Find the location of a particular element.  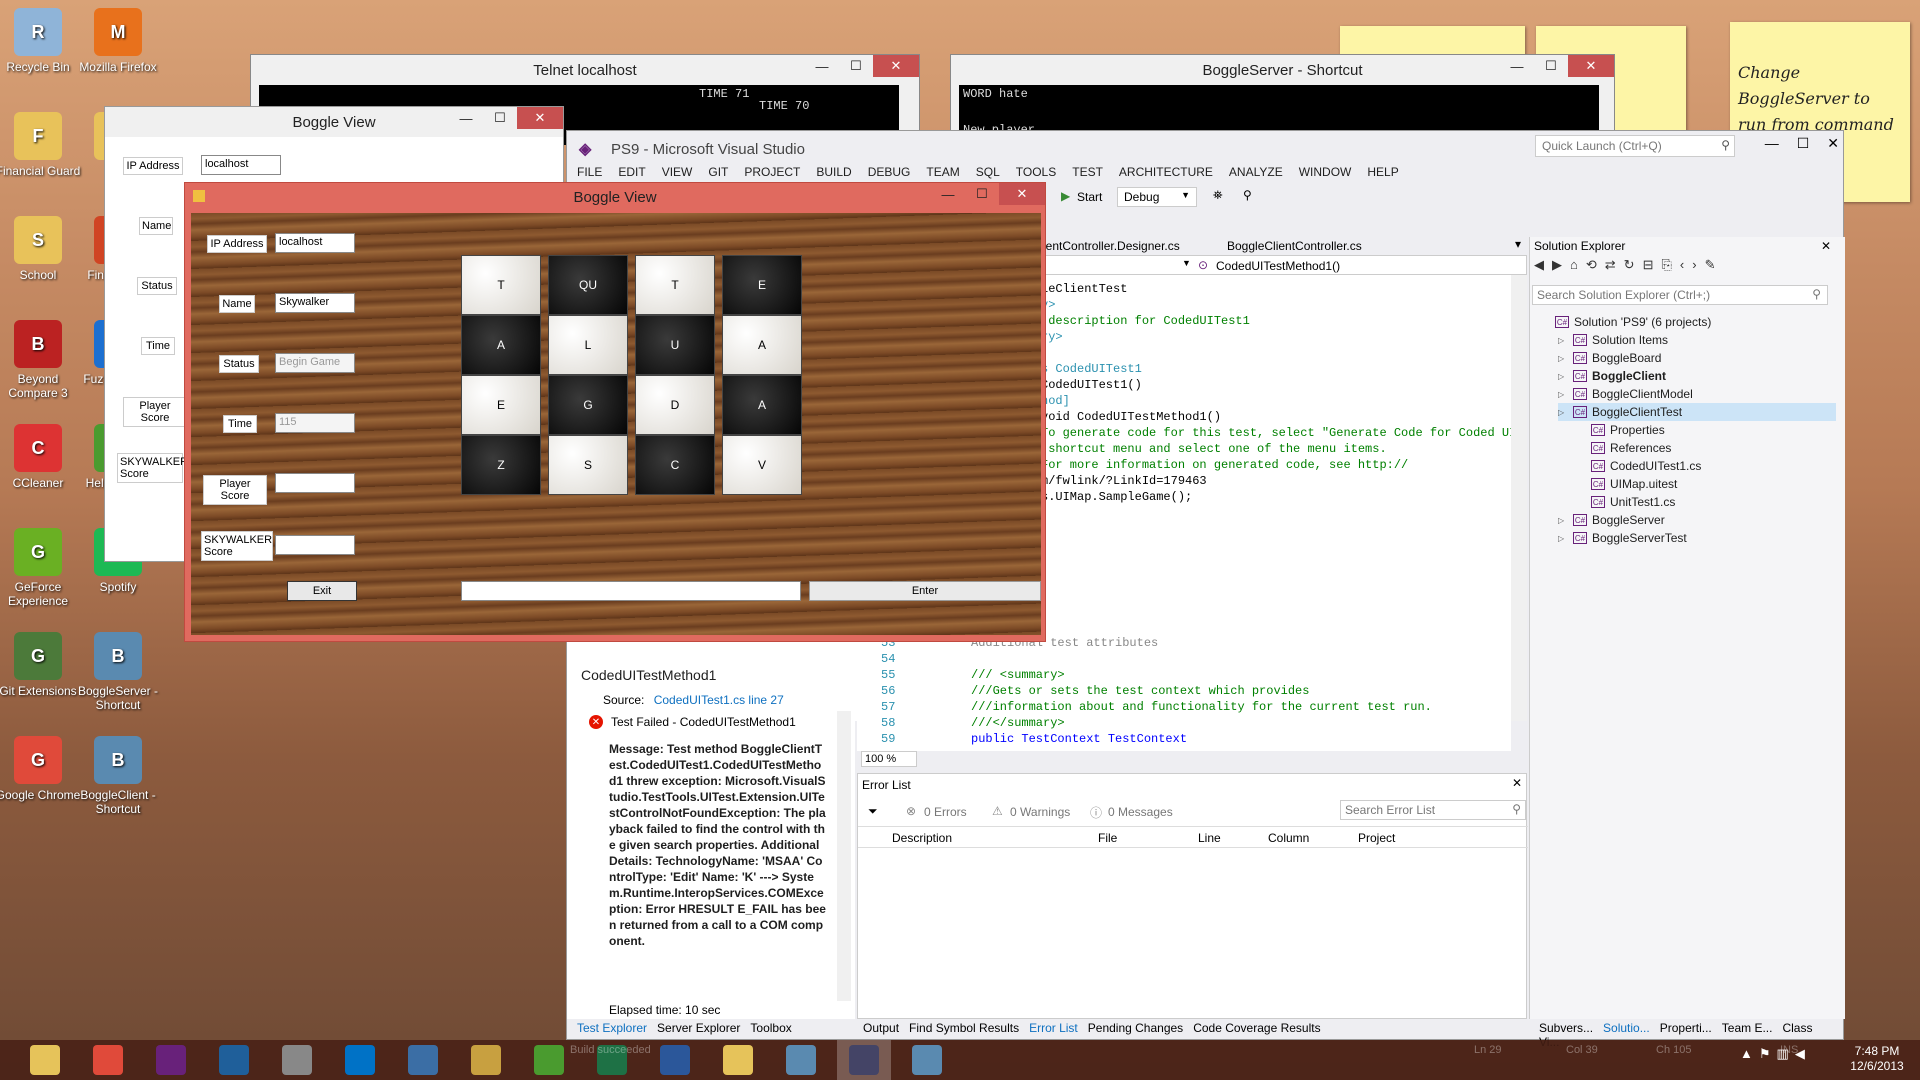

enter-button: Enter is located at coordinates (925, 591).